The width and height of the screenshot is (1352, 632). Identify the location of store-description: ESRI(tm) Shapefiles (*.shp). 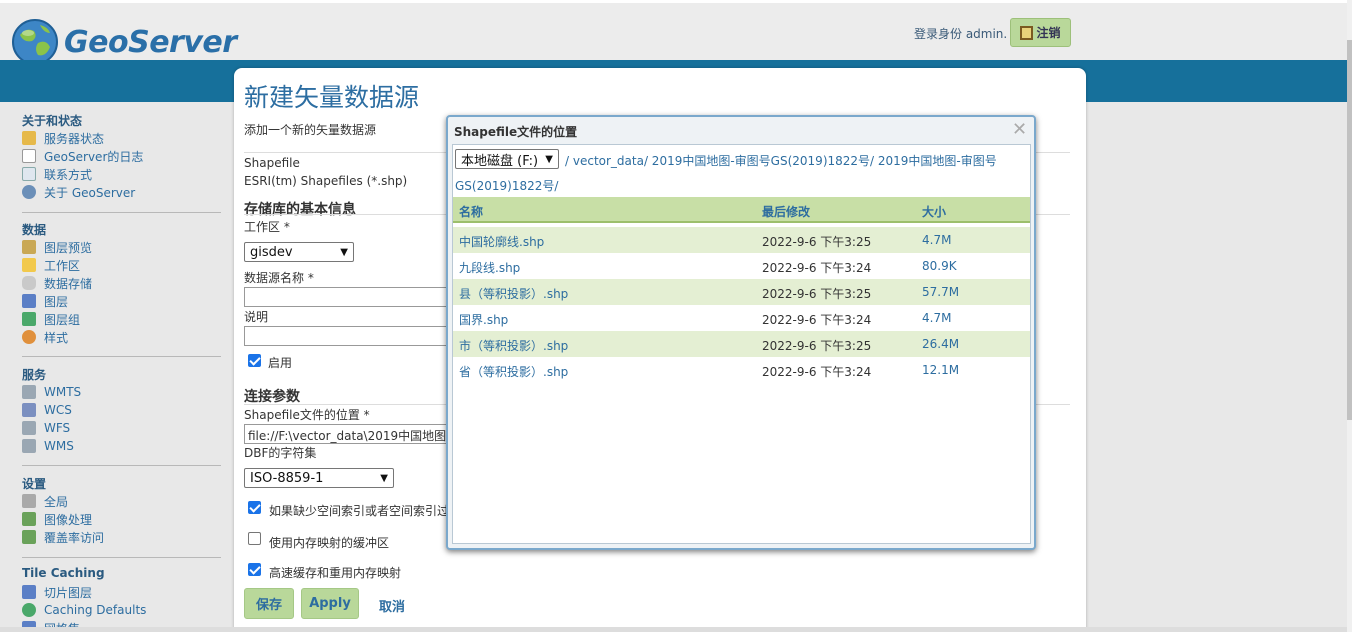
(326, 181).